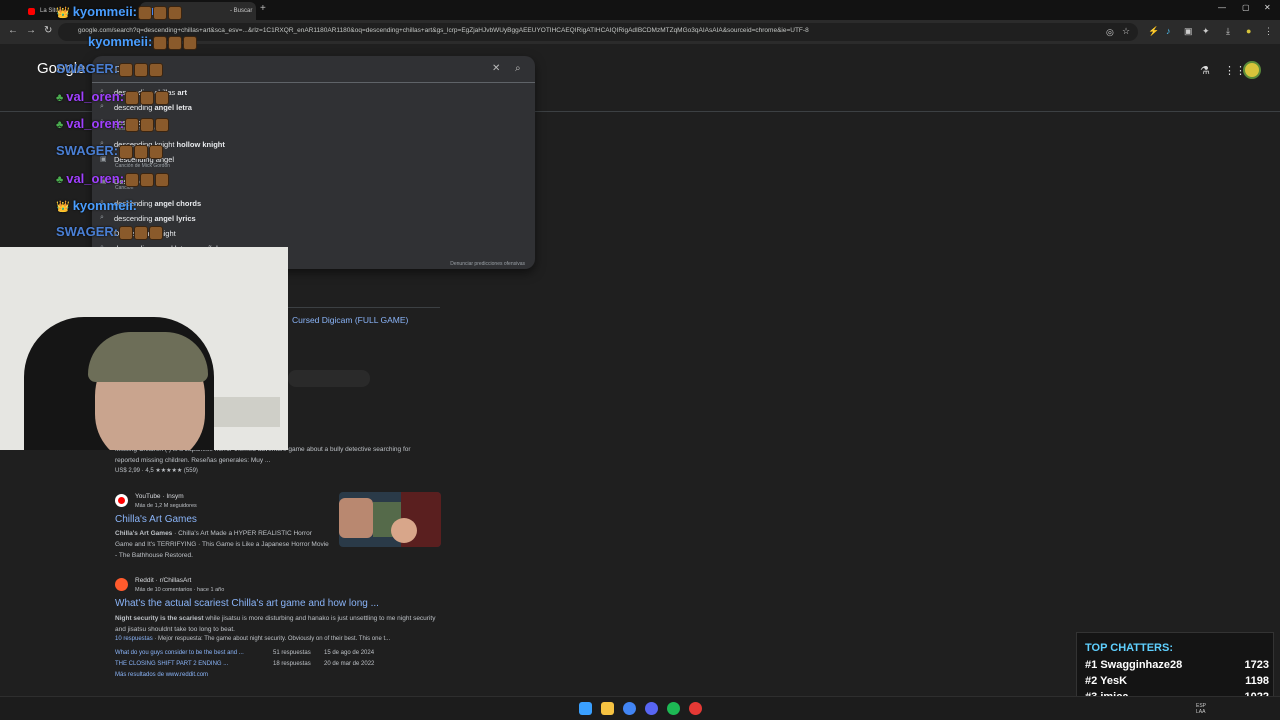 The width and height of the screenshot is (1280, 720). I want to click on menu-kebab-icon: ⋮, so click(1268, 31).